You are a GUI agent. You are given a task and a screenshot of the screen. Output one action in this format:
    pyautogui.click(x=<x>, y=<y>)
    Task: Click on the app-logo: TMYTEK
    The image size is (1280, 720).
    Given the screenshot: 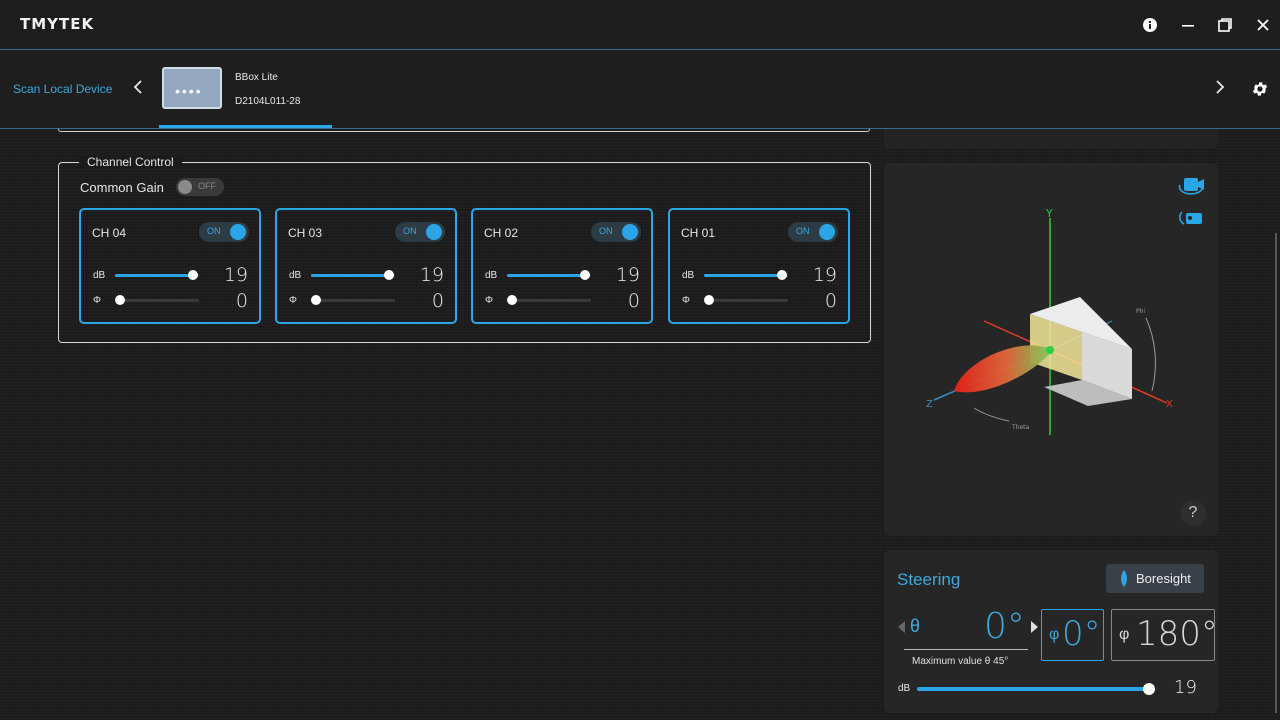 What is the action you would take?
    pyautogui.click(x=57, y=24)
    